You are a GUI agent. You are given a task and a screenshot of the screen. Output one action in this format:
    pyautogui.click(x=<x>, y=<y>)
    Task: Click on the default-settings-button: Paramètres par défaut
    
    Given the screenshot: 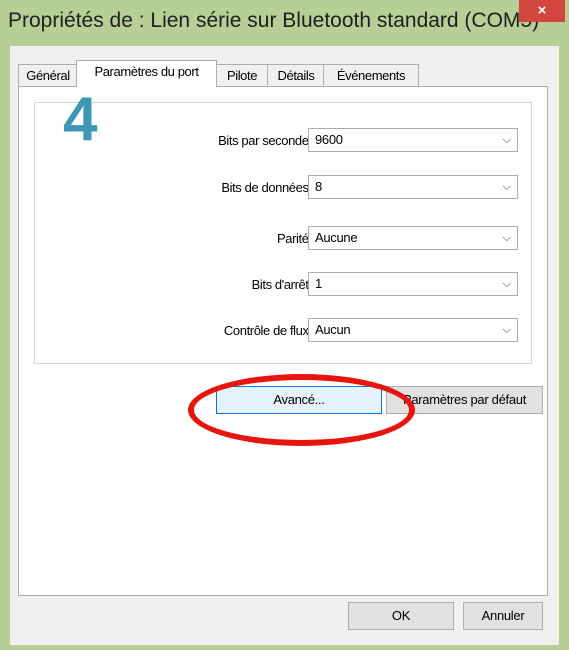 What is the action you would take?
    pyautogui.click(x=464, y=400)
    